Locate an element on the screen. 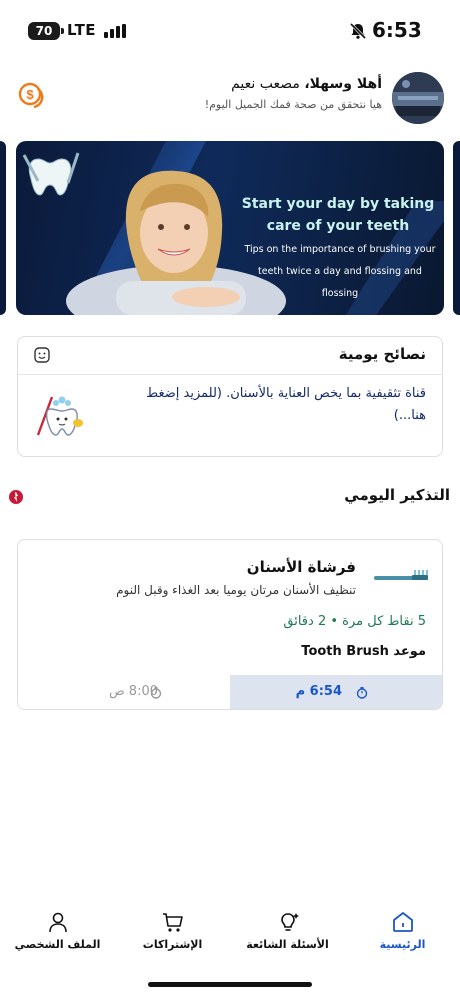 The width and height of the screenshot is (460, 997). alert-icon is located at coordinates (16, 497).